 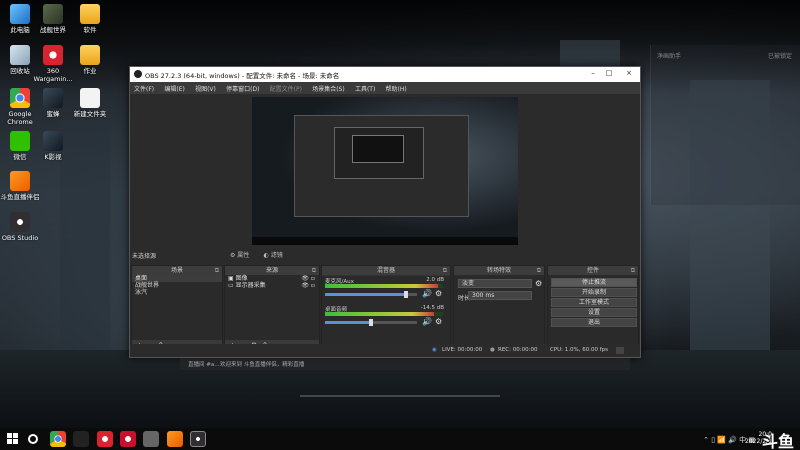 What do you see at coordinates (20, 14) in the screenshot?
I see `computer-icon` at bounding box center [20, 14].